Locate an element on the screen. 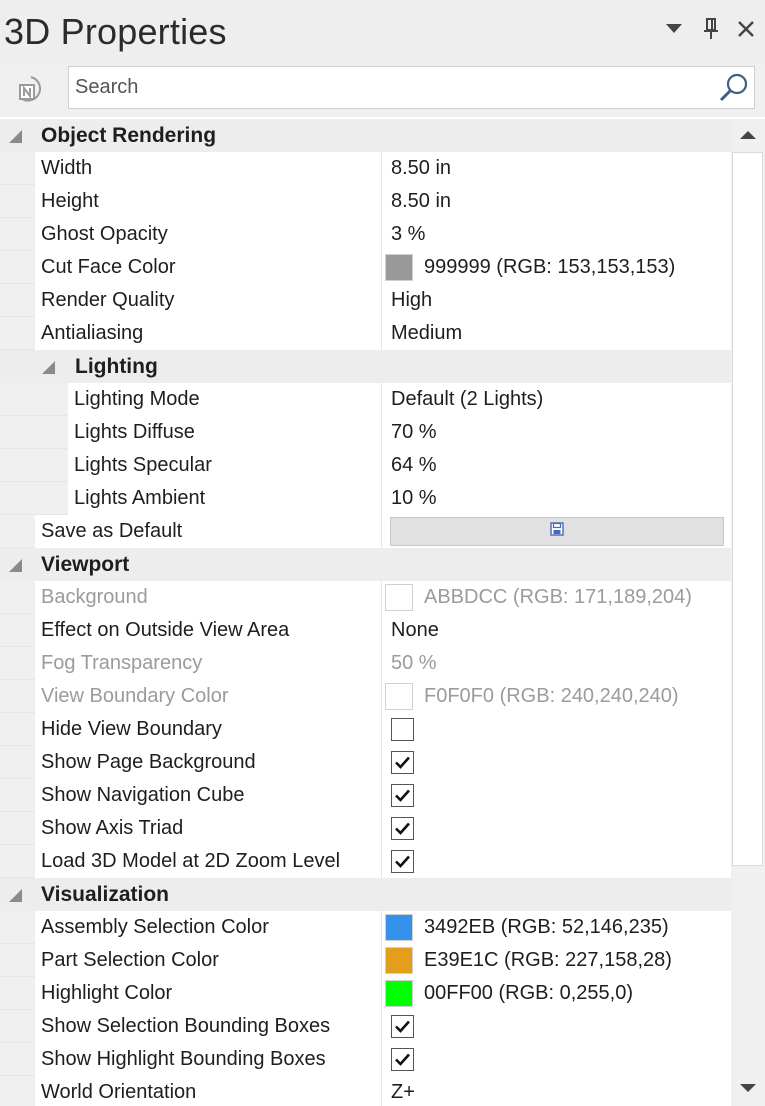 The width and height of the screenshot is (765, 1106). property-row-cut-face-color: Cut Face Color 999999 (RGB: 153,153,153) is located at coordinates (365, 267).